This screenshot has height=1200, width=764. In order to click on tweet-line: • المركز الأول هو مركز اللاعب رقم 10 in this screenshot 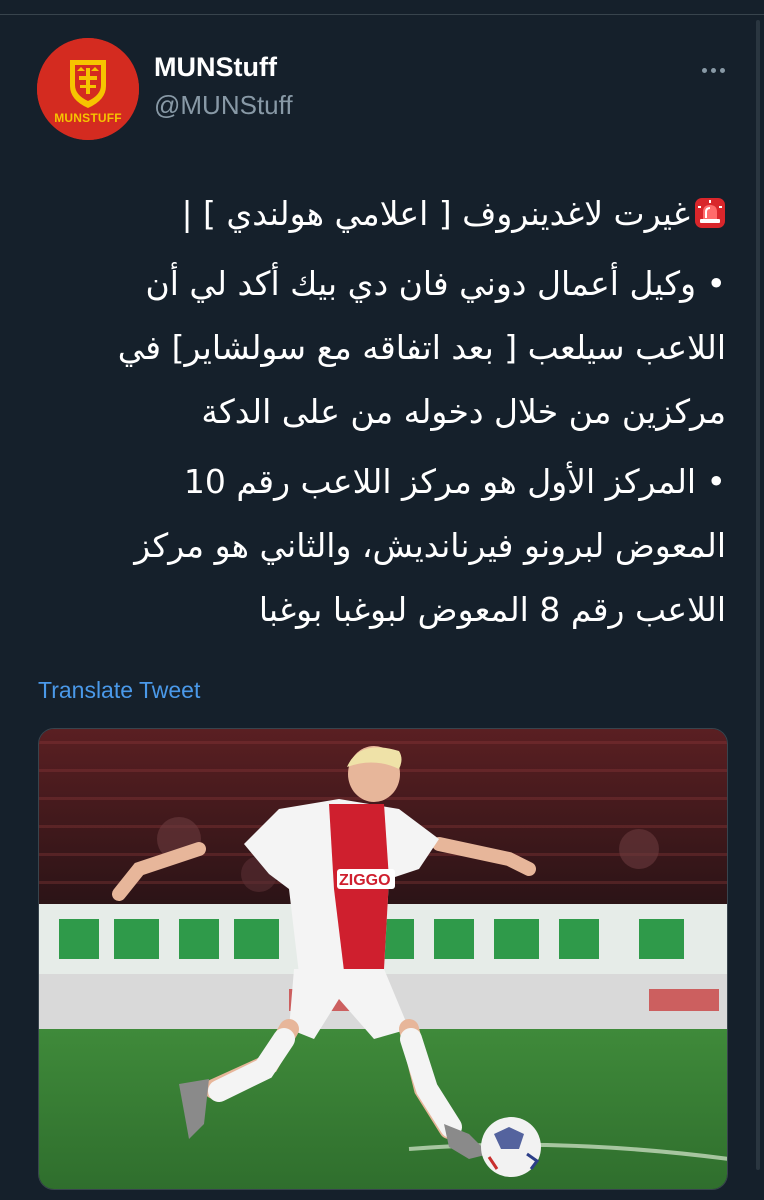, I will do `click(454, 481)`.